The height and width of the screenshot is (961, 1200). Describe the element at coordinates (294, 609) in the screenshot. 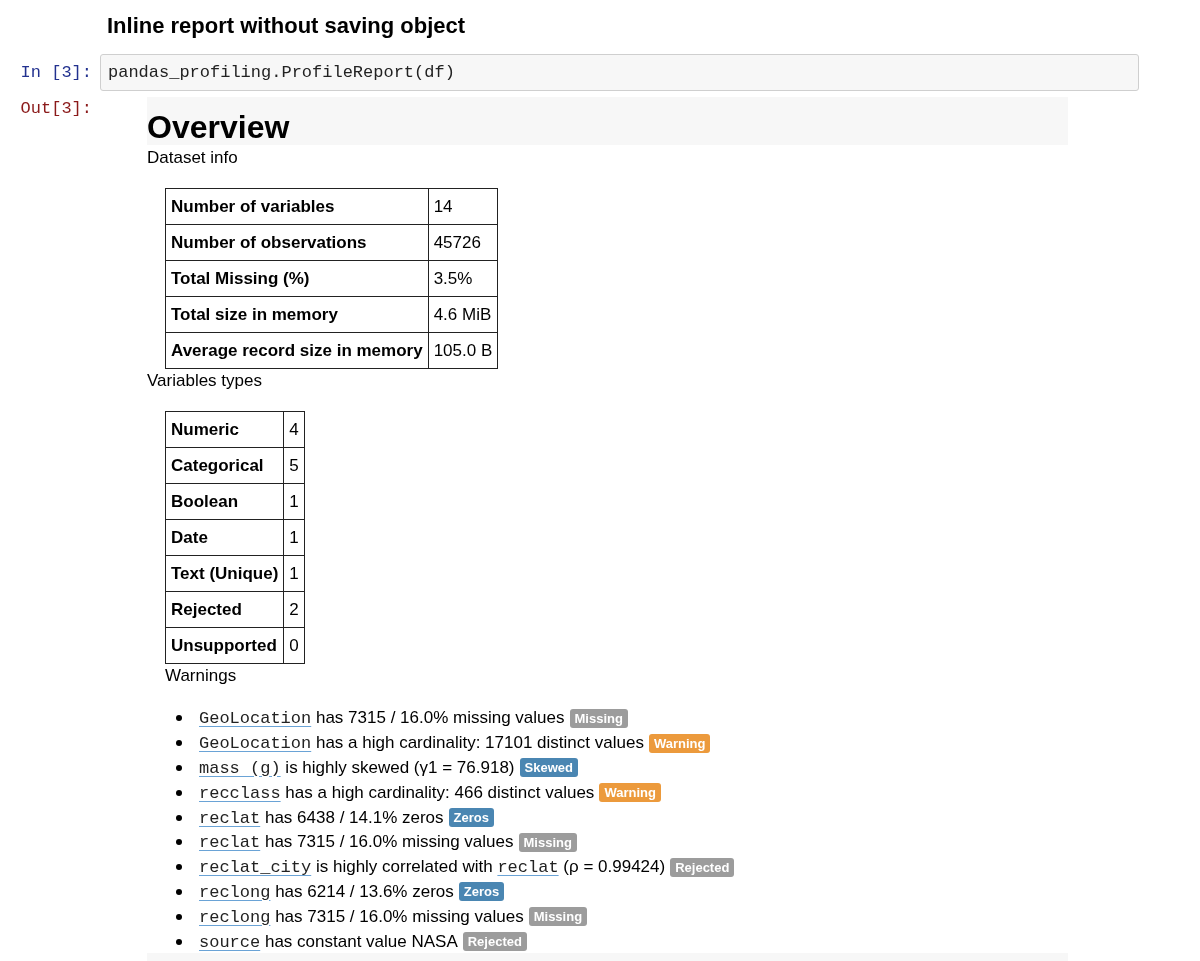

I see `variable-type-count: 2` at that location.